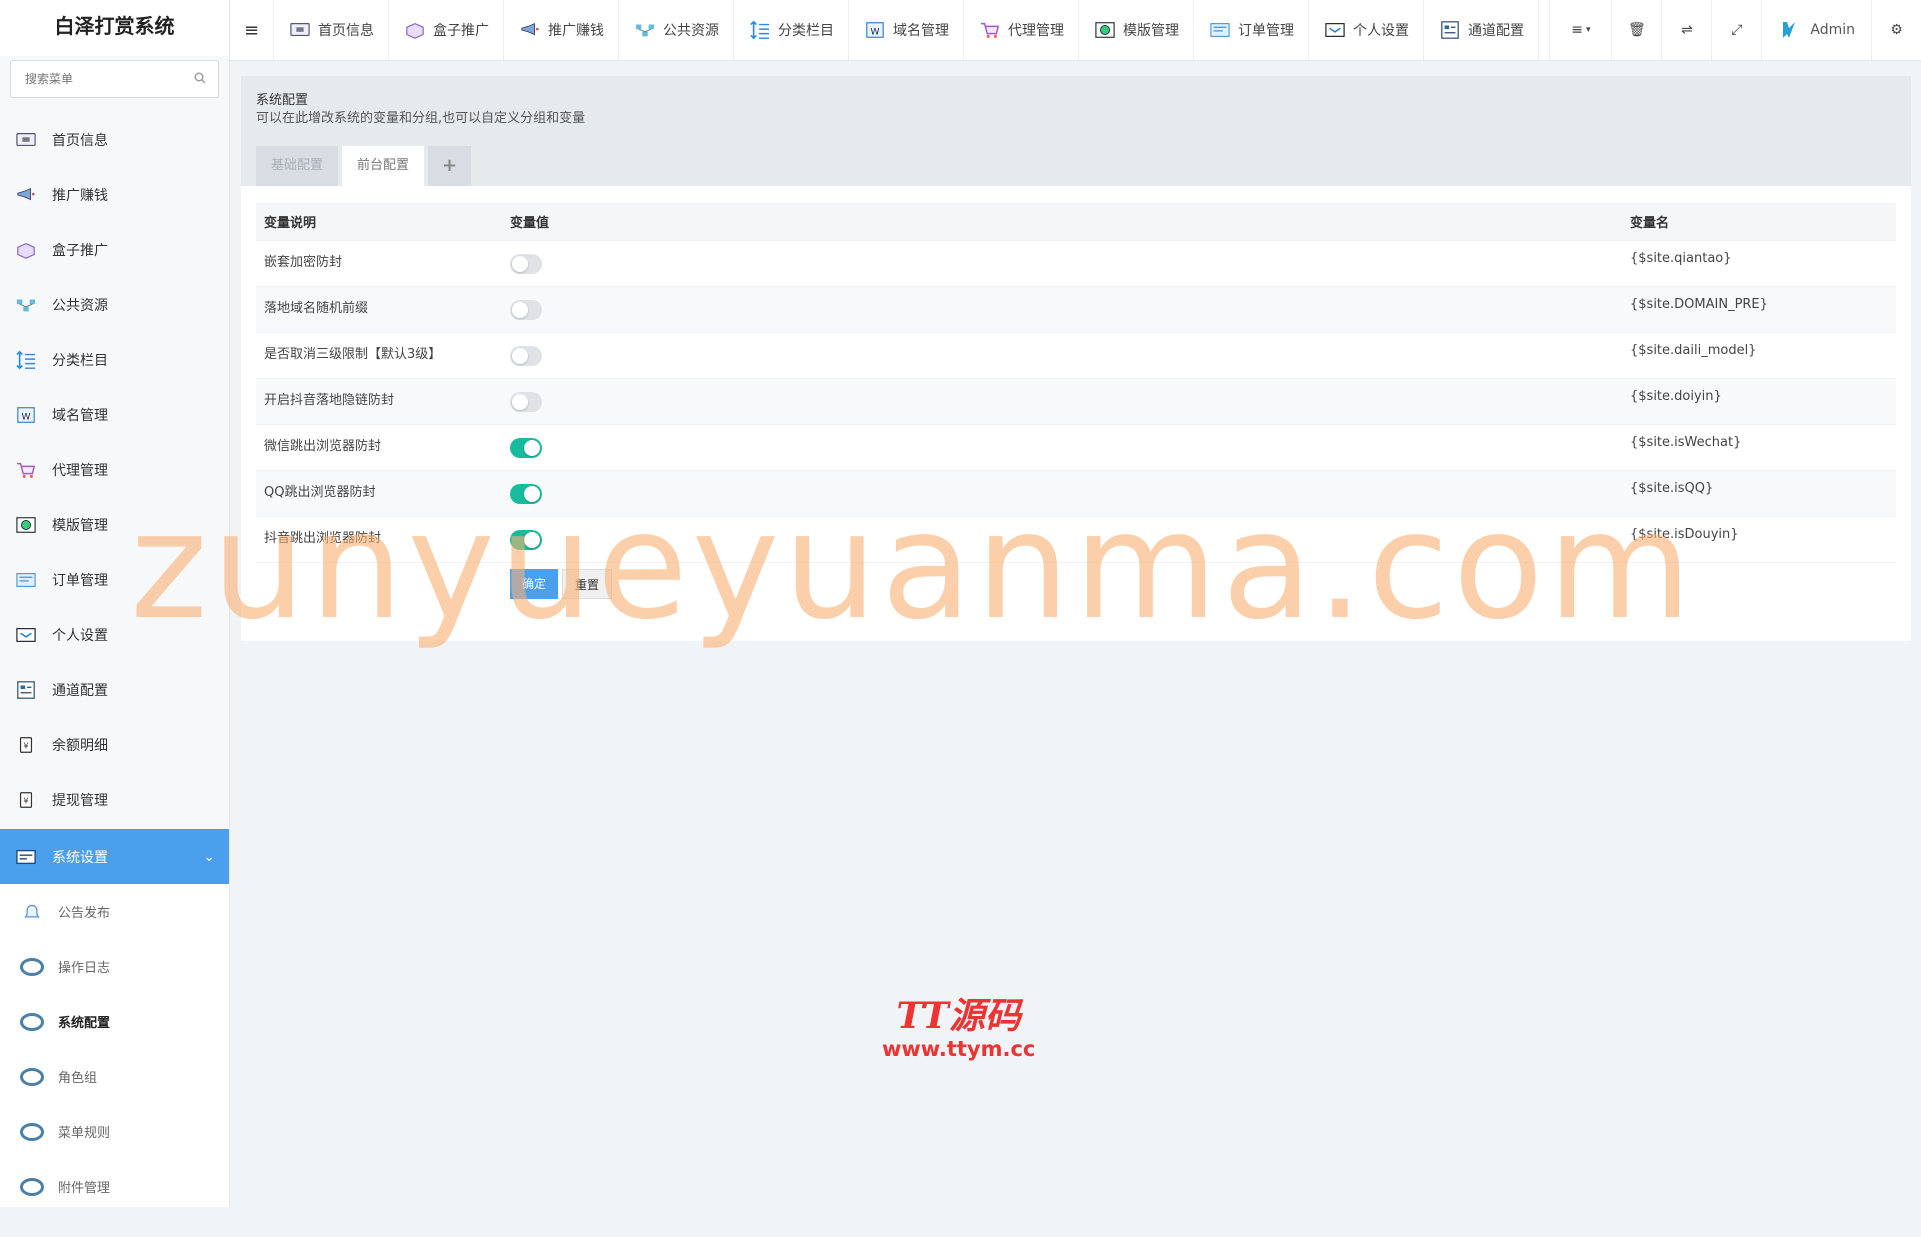 The image size is (1921, 1237). Describe the element at coordinates (1450, 30) in the screenshot. I see `channel-icon` at that location.